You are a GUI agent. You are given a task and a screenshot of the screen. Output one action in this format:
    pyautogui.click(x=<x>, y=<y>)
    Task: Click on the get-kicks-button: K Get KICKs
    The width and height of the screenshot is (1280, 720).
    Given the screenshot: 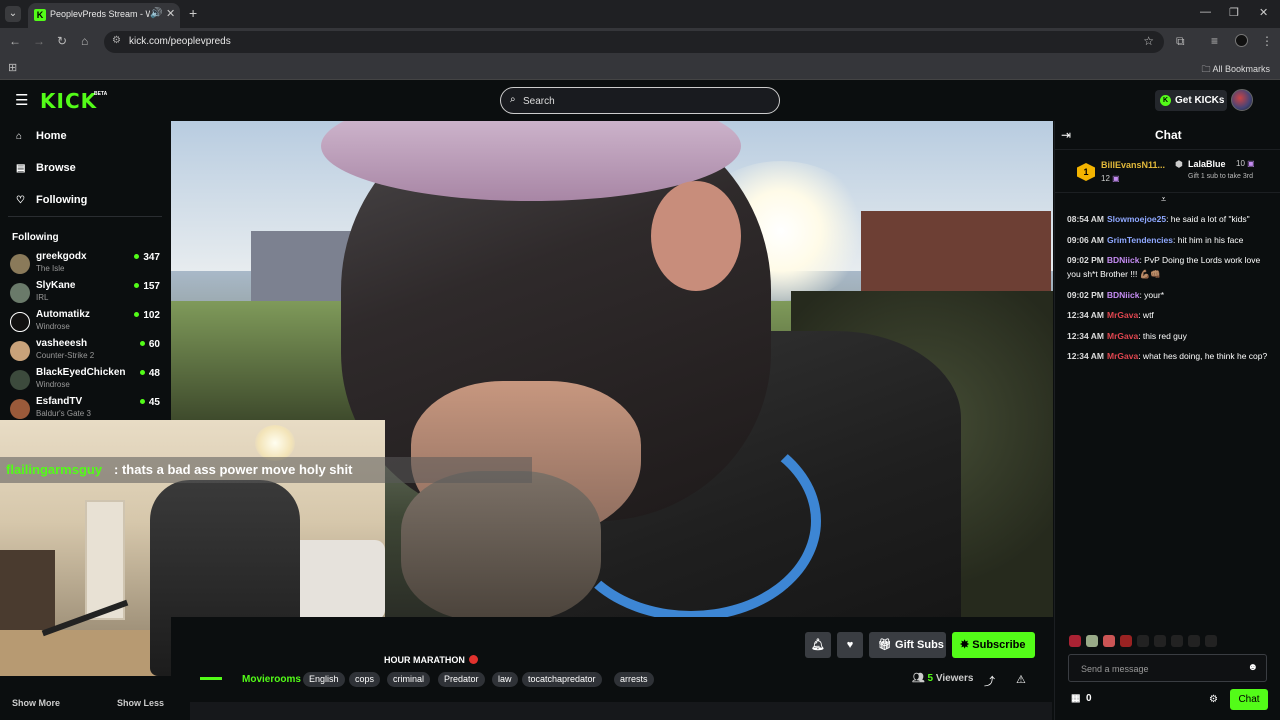 What is the action you would take?
    pyautogui.click(x=1191, y=100)
    